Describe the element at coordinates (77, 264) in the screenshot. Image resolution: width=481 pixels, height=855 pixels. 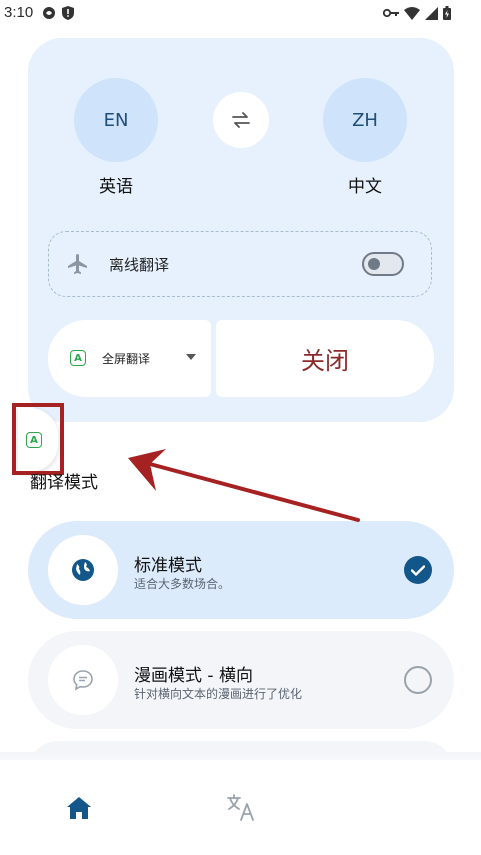
I see `airplane-icon` at that location.